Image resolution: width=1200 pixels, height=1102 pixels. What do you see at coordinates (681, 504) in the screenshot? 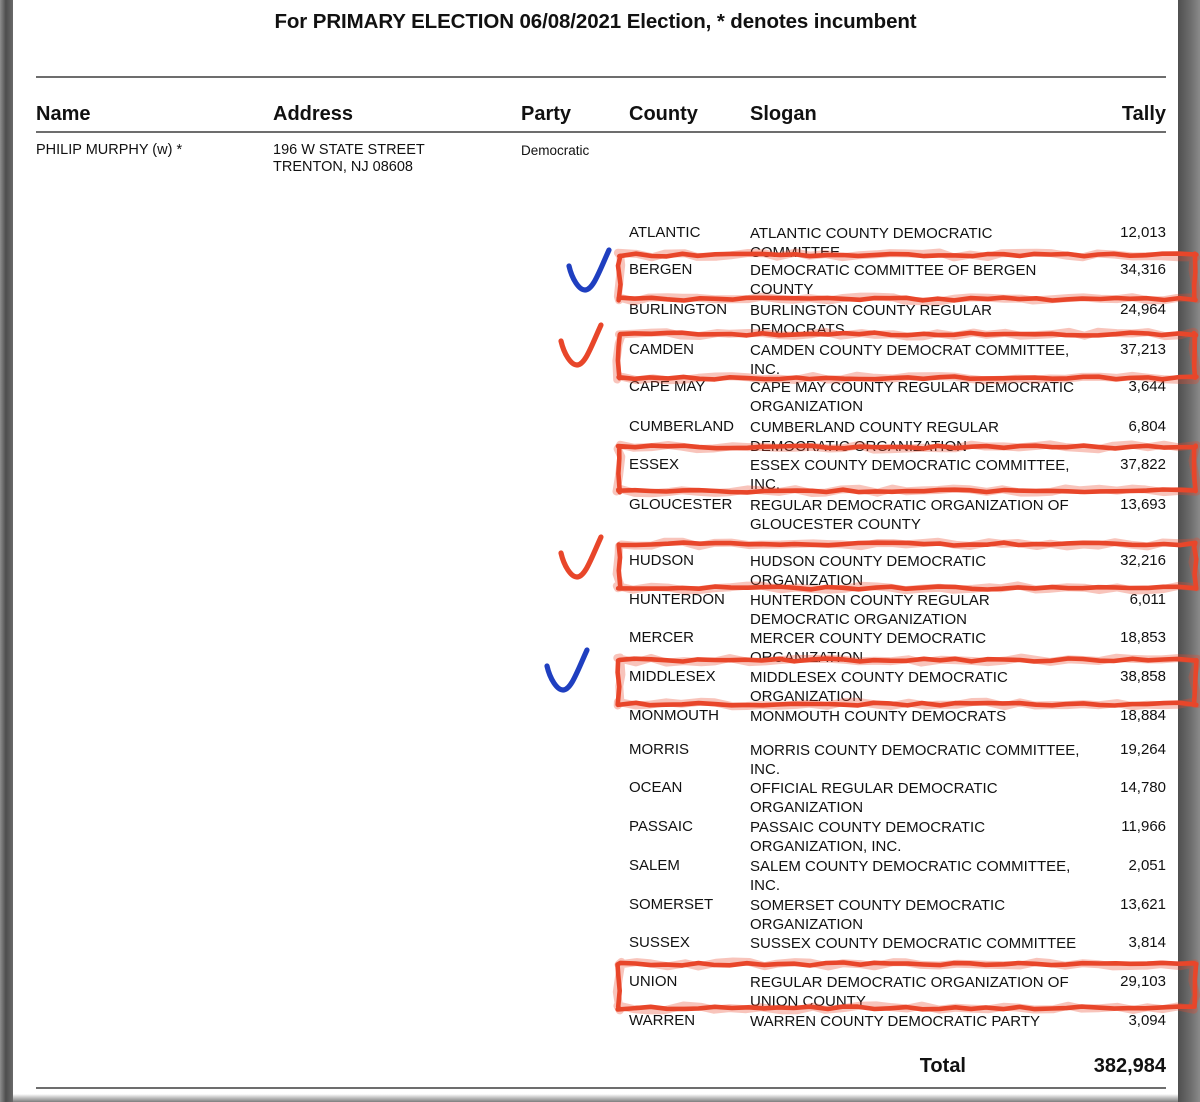
I see `row-county-name: GLOUCESTER` at bounding box center [681, 504].